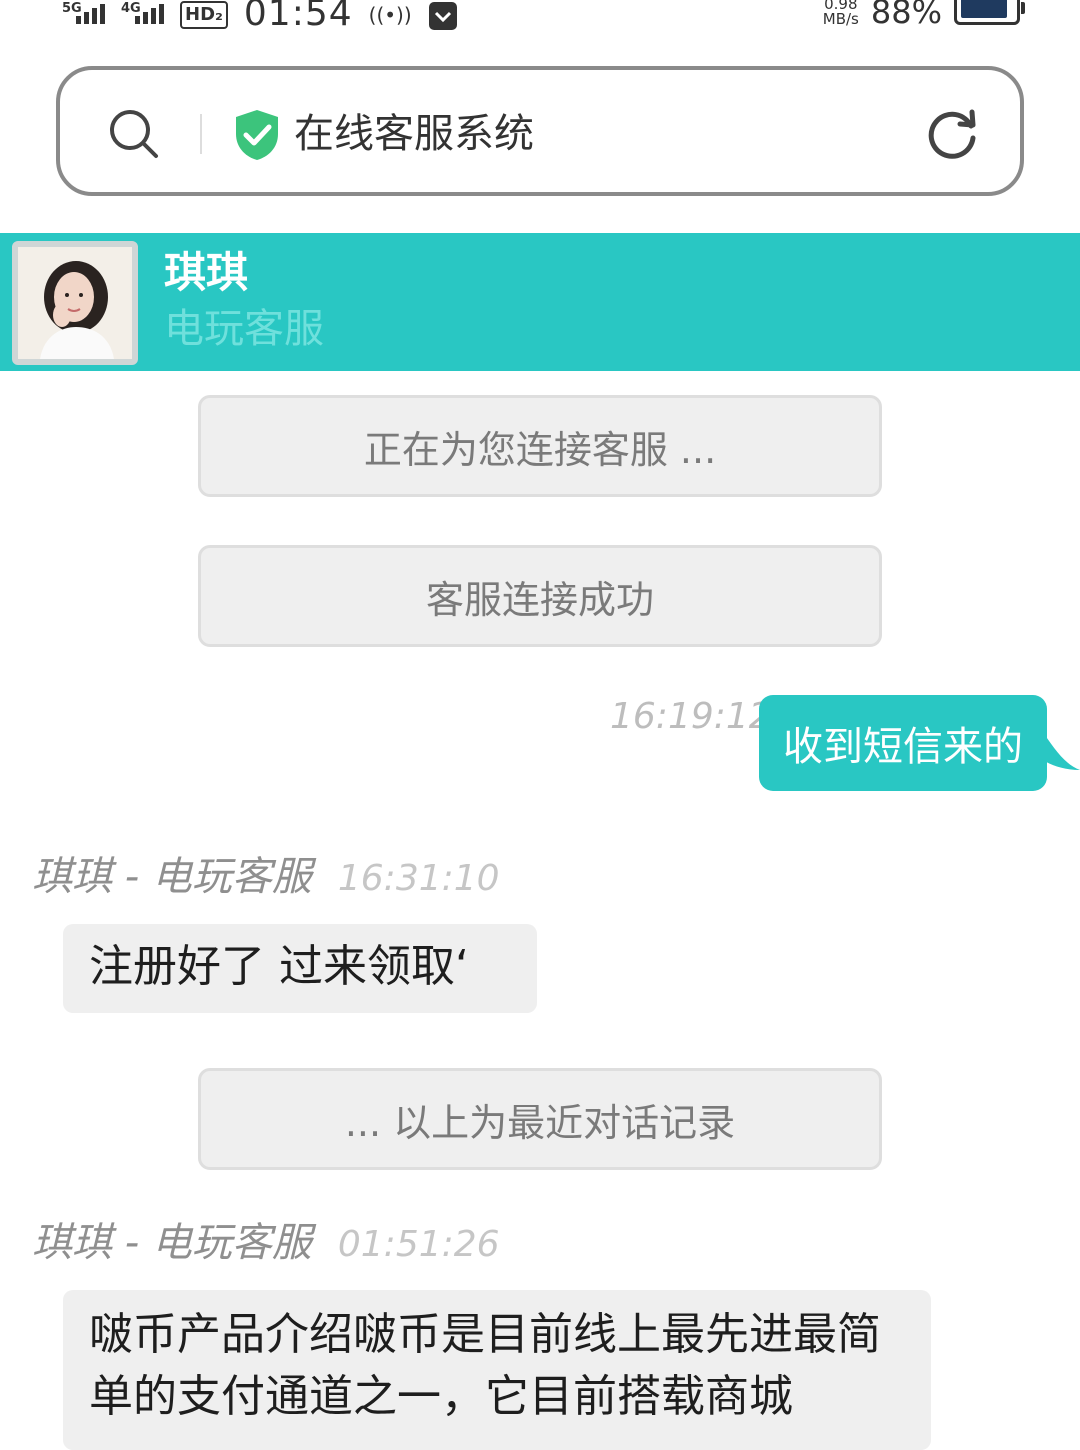  I want to click on system-message-history: ... 以上为最近对话记录, so click(540, 1119).